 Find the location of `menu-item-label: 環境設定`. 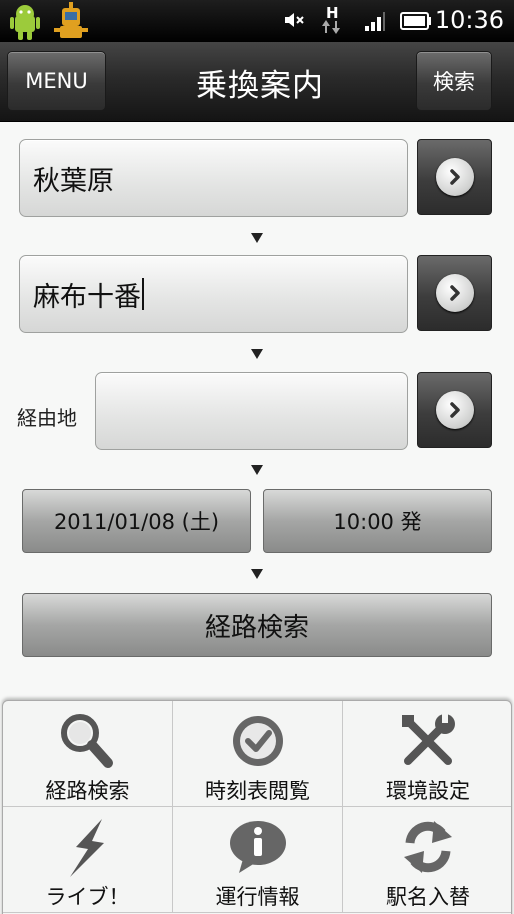

menu-item-label: 環境設定 is located at coordinates (428, 791).